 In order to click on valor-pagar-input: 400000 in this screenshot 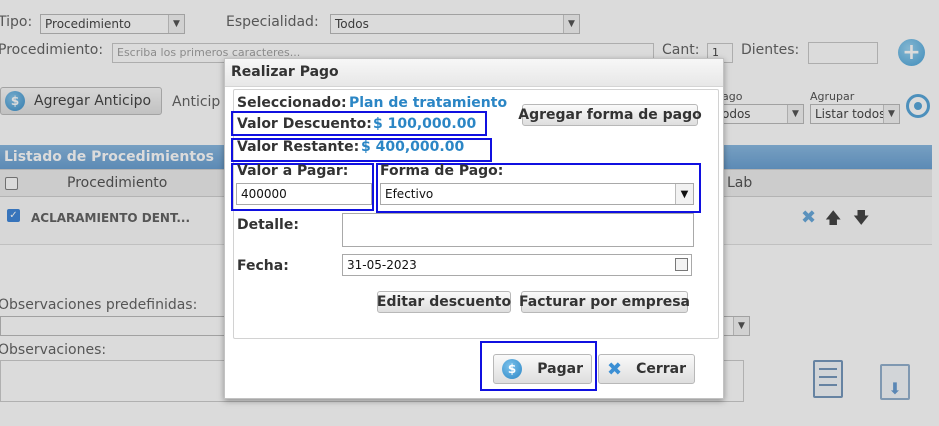, I will do `click(304, 194)`.